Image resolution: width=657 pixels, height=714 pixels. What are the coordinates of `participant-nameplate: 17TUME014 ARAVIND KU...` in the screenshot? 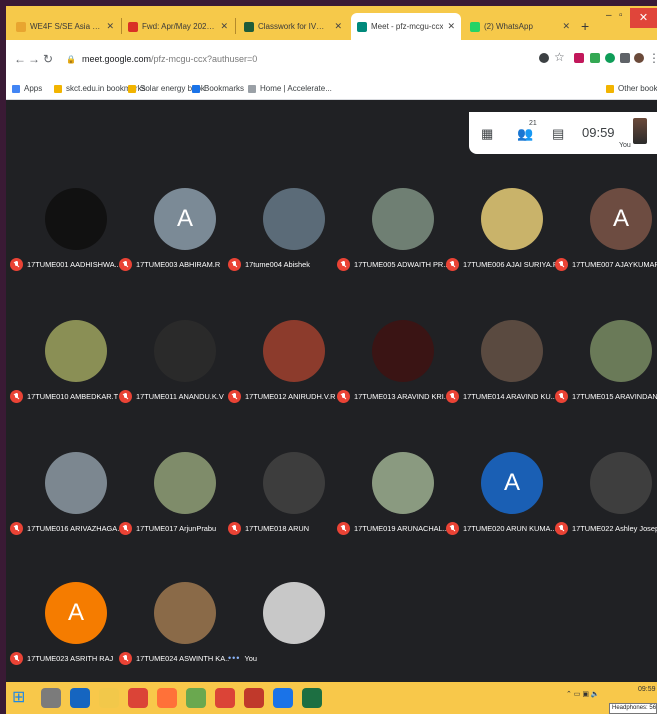 It's located at (501, 396).